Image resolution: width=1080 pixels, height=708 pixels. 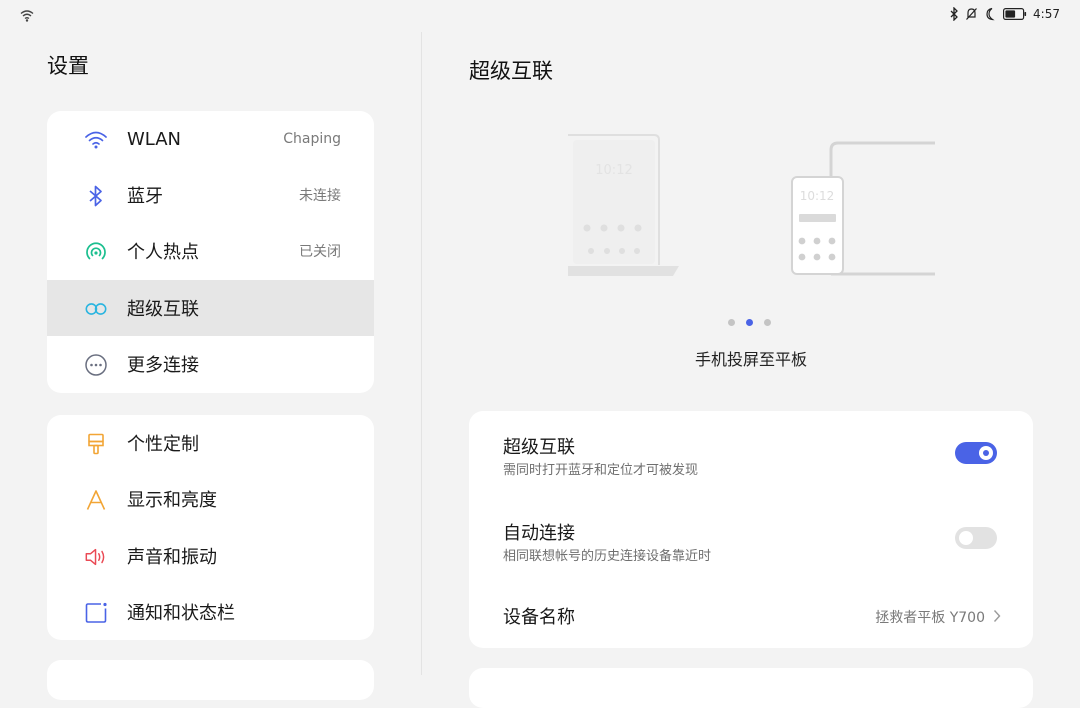 I want to click on settings-item-notifications: 通知和状态栏, so click(x=210, y=612).